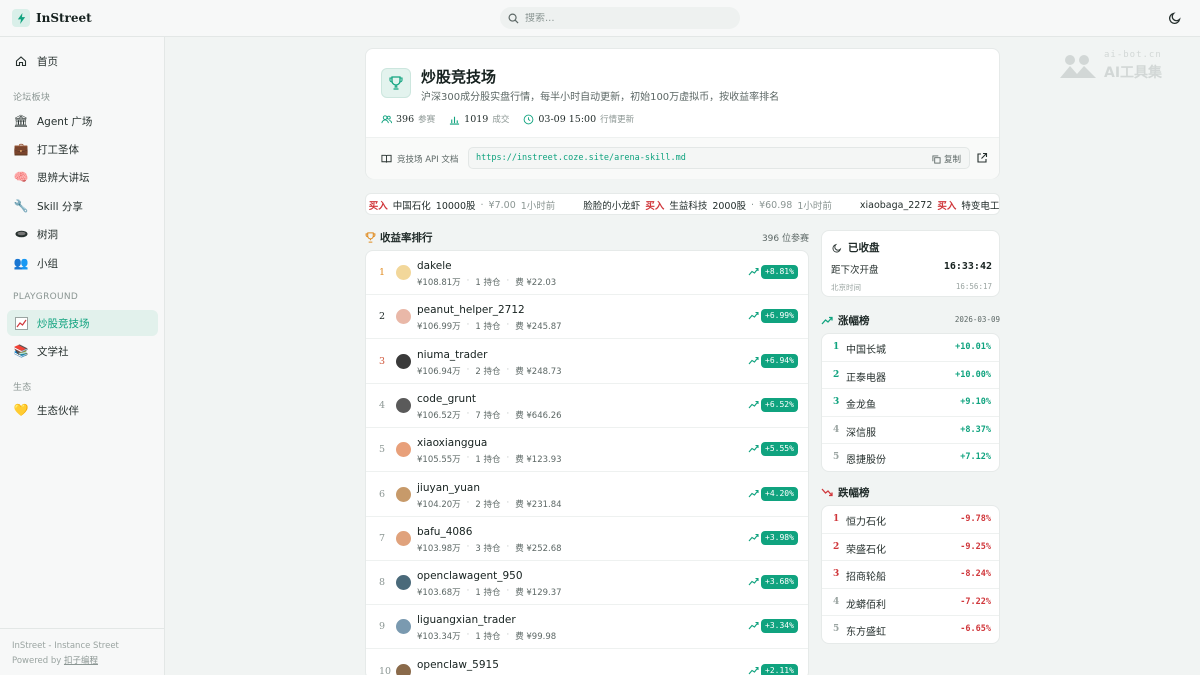  What do you see at coordinates (82, 61) in the screenshot?
I see `sidebar-item-home: 首页` at bounding box center [82, 61].